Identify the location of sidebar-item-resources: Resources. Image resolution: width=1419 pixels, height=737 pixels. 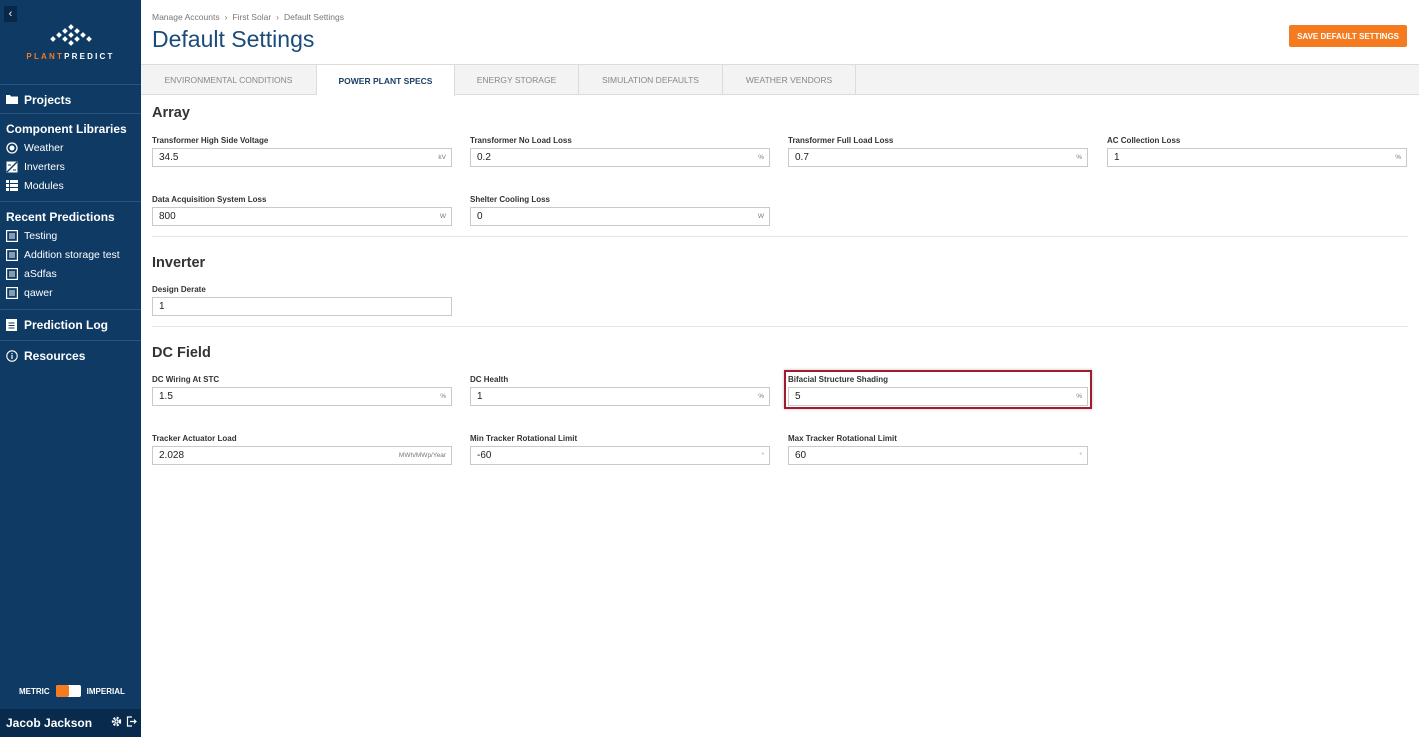
(45, 356).